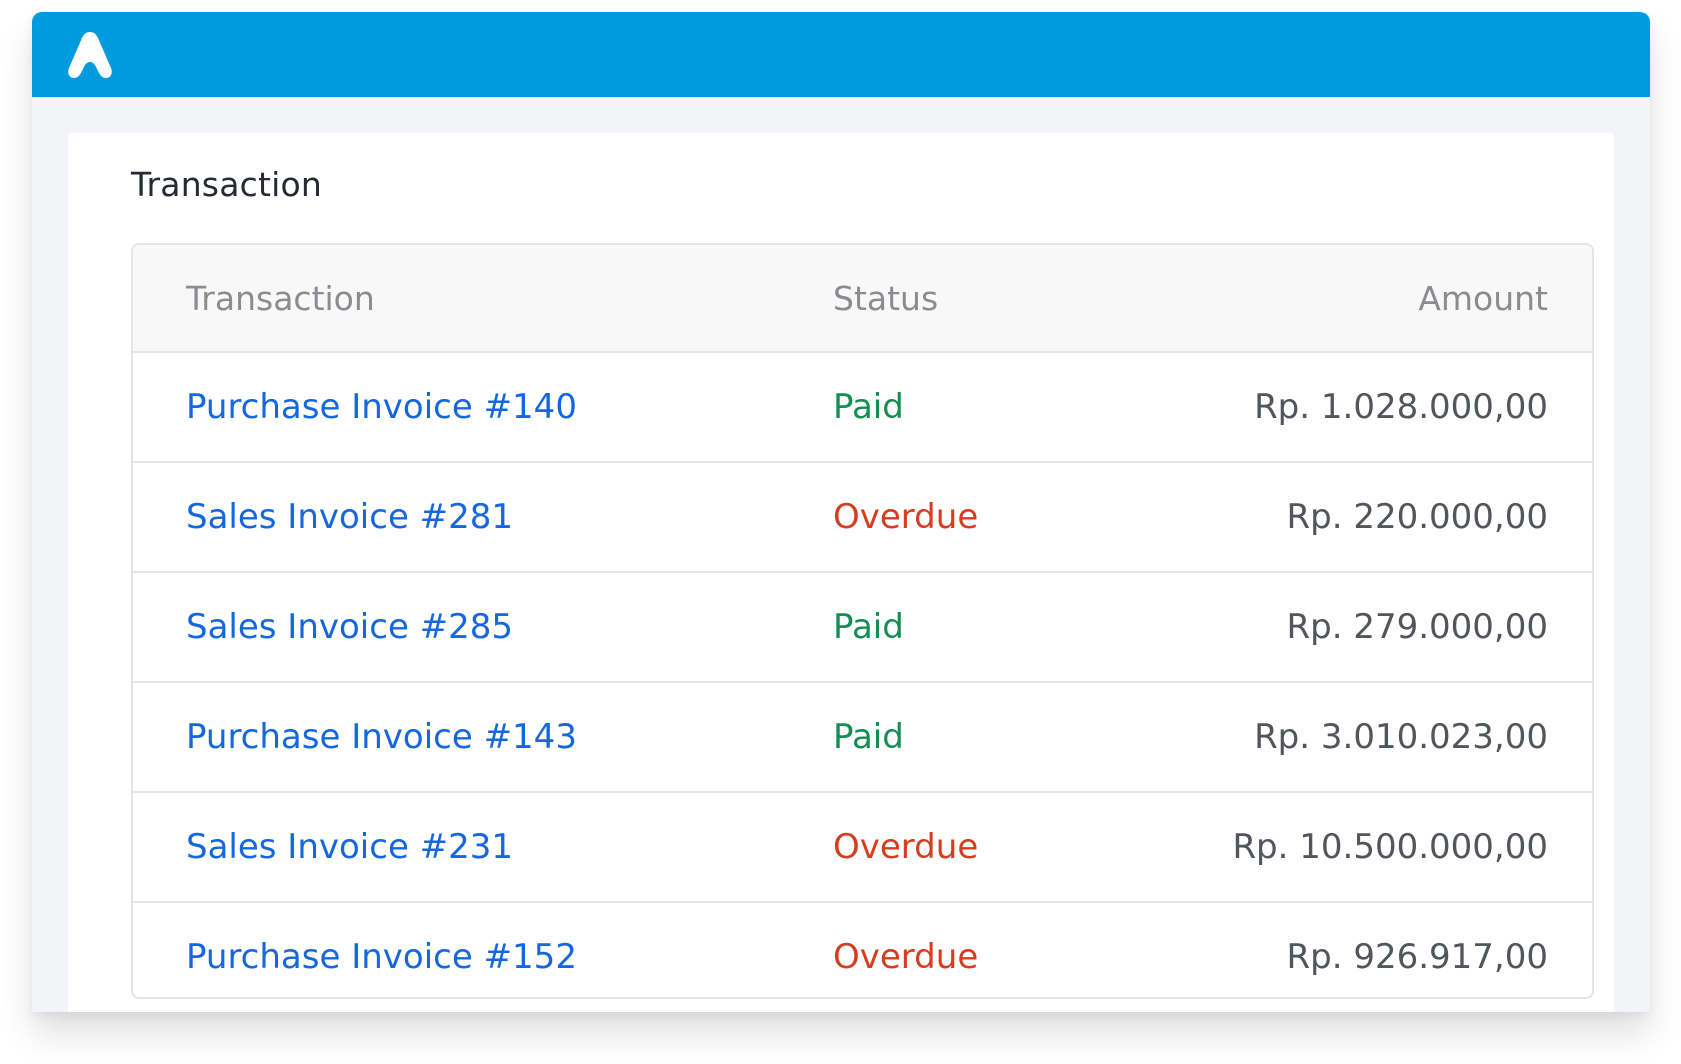 This screenshot has height=1064, width=1681. Describe the element at coordinates (841, 54) in the screenshot. I see `top-bar` at that location.